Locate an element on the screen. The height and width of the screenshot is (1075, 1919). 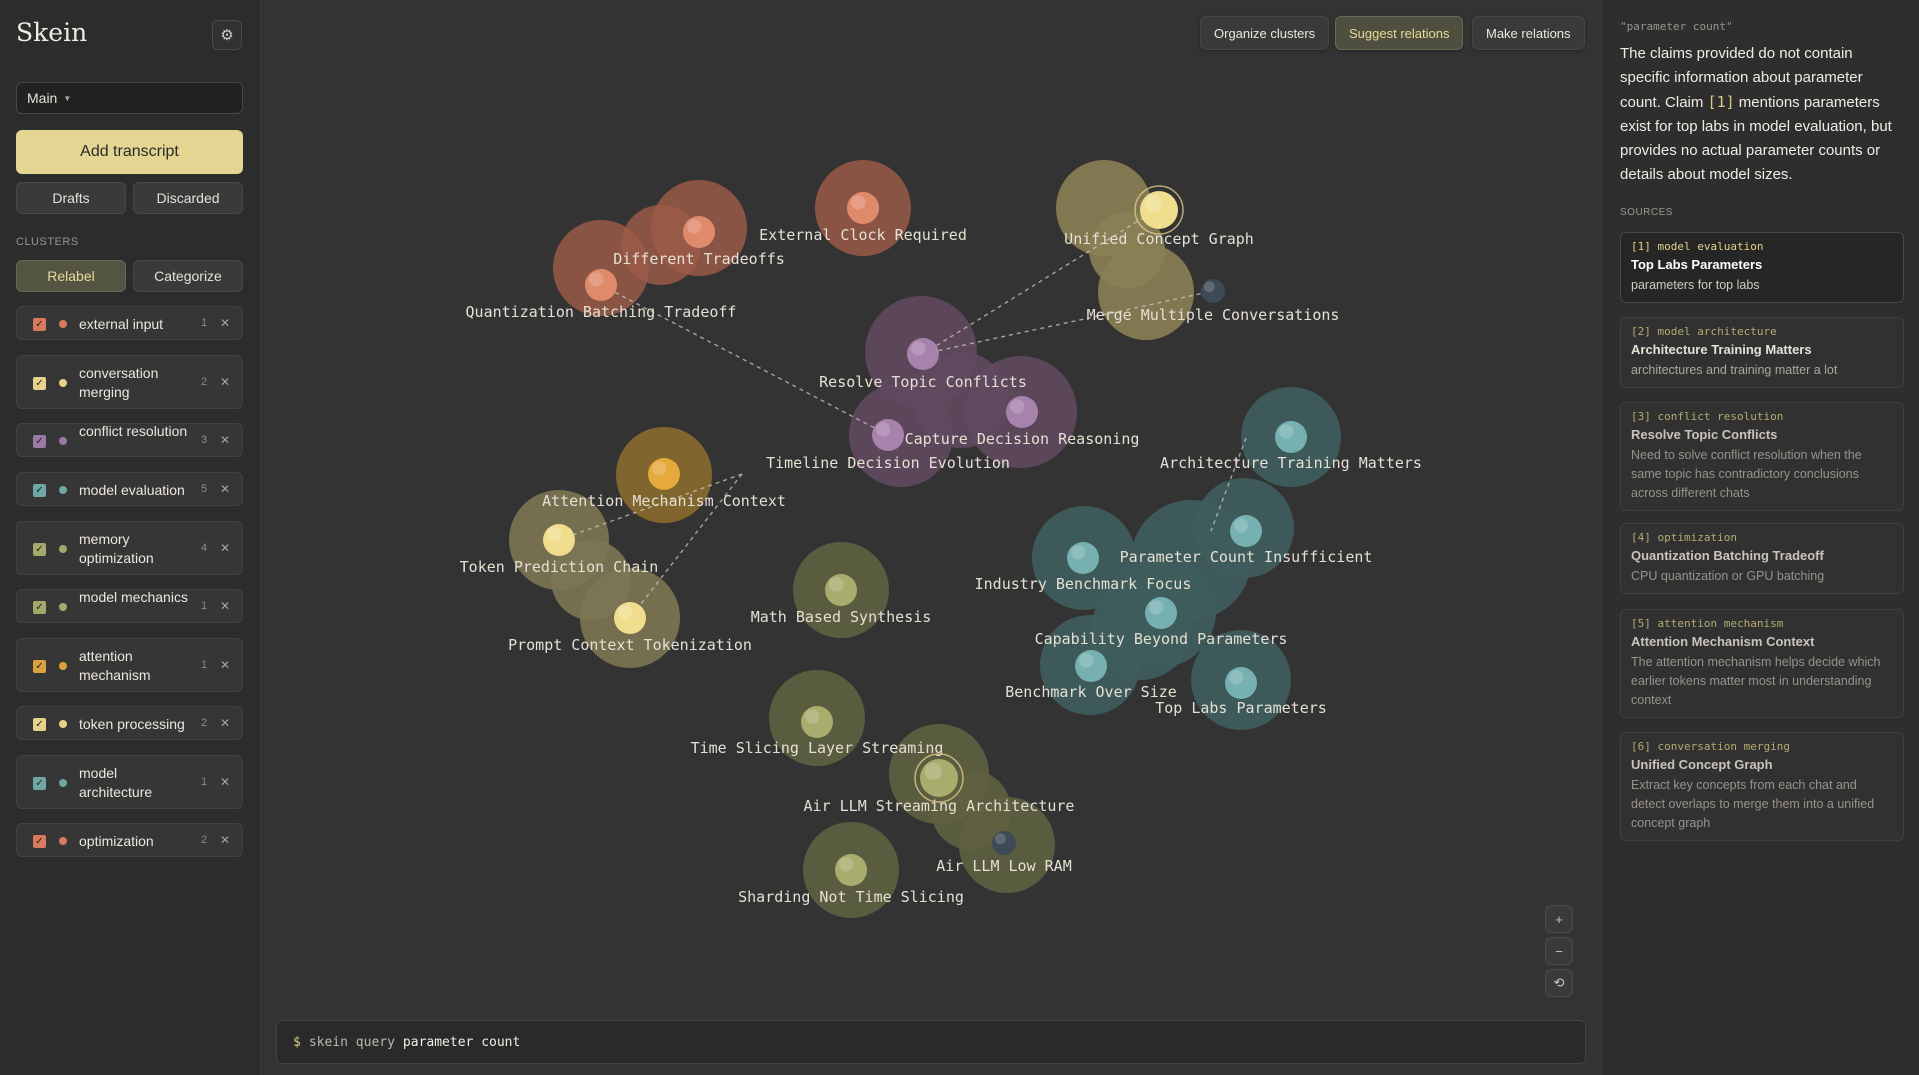
node-label: Top Labs Parameters is located at coordinates (1241, 708).